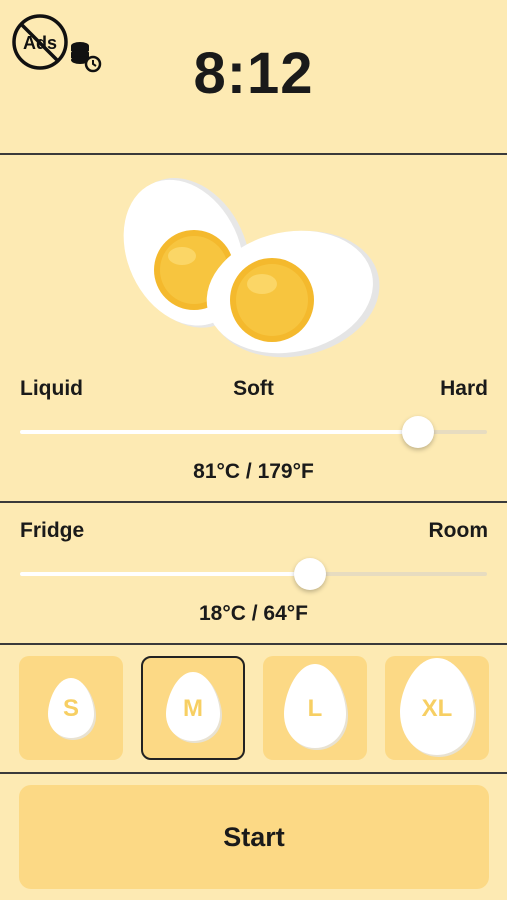 The width and height of the screenshot is (507, 900). I want to click on size-label-xl: XL, so click(437, 708).